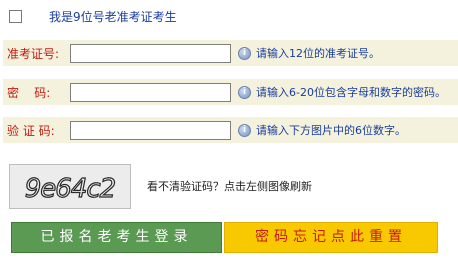 The width and height of the screenshot is (458, 260). I want to click on captcha-image: 9e64c2, so click(70, 186).